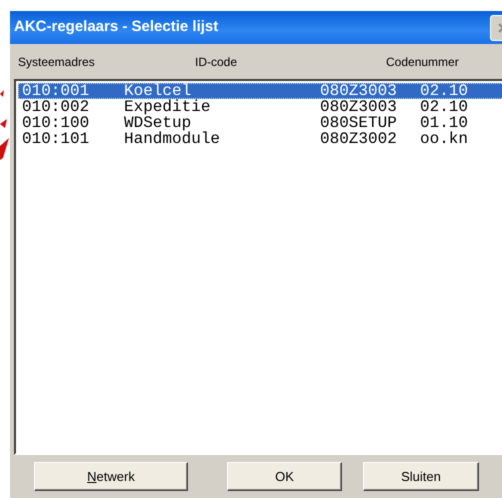  Describe the element at coordinates (260, 123) in the screenshot. I see `list-row: 010:100 WDSetup 080SETUP 01.10` at that location.